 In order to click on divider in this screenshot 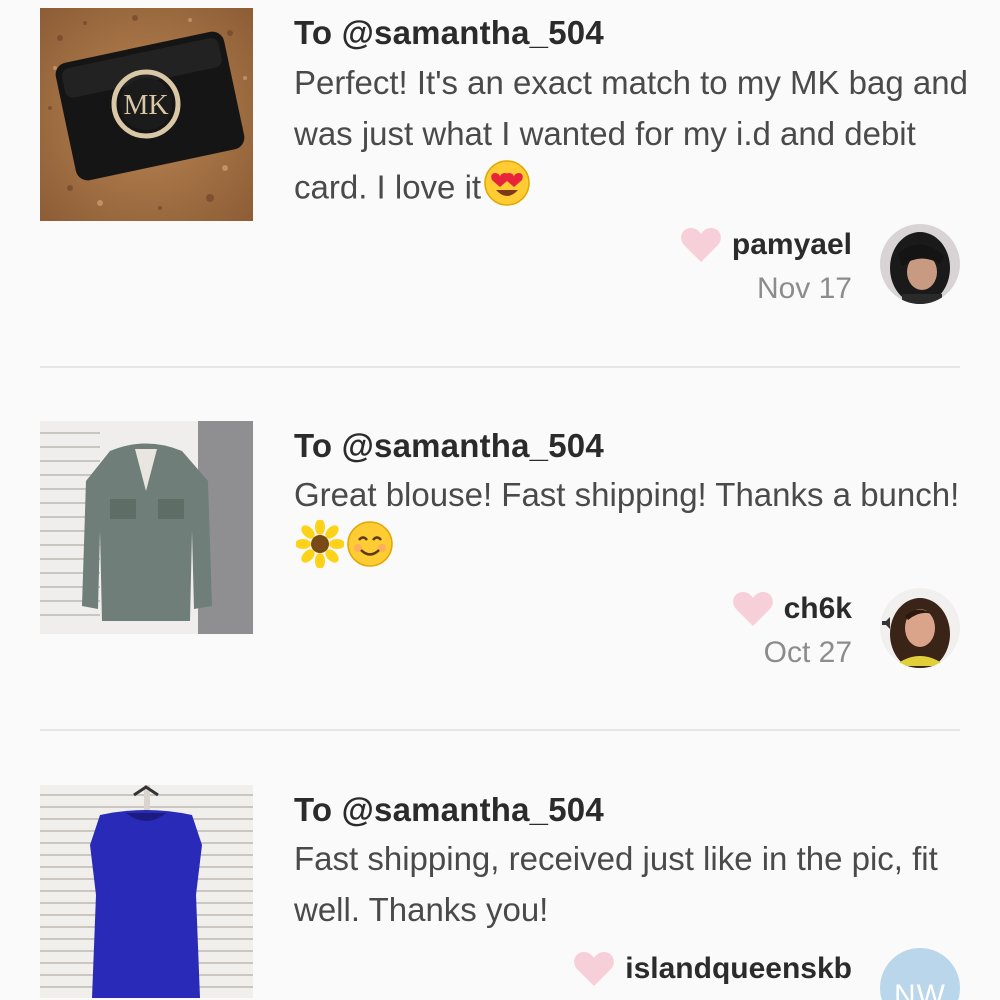, I will do `click(500, 730)`.